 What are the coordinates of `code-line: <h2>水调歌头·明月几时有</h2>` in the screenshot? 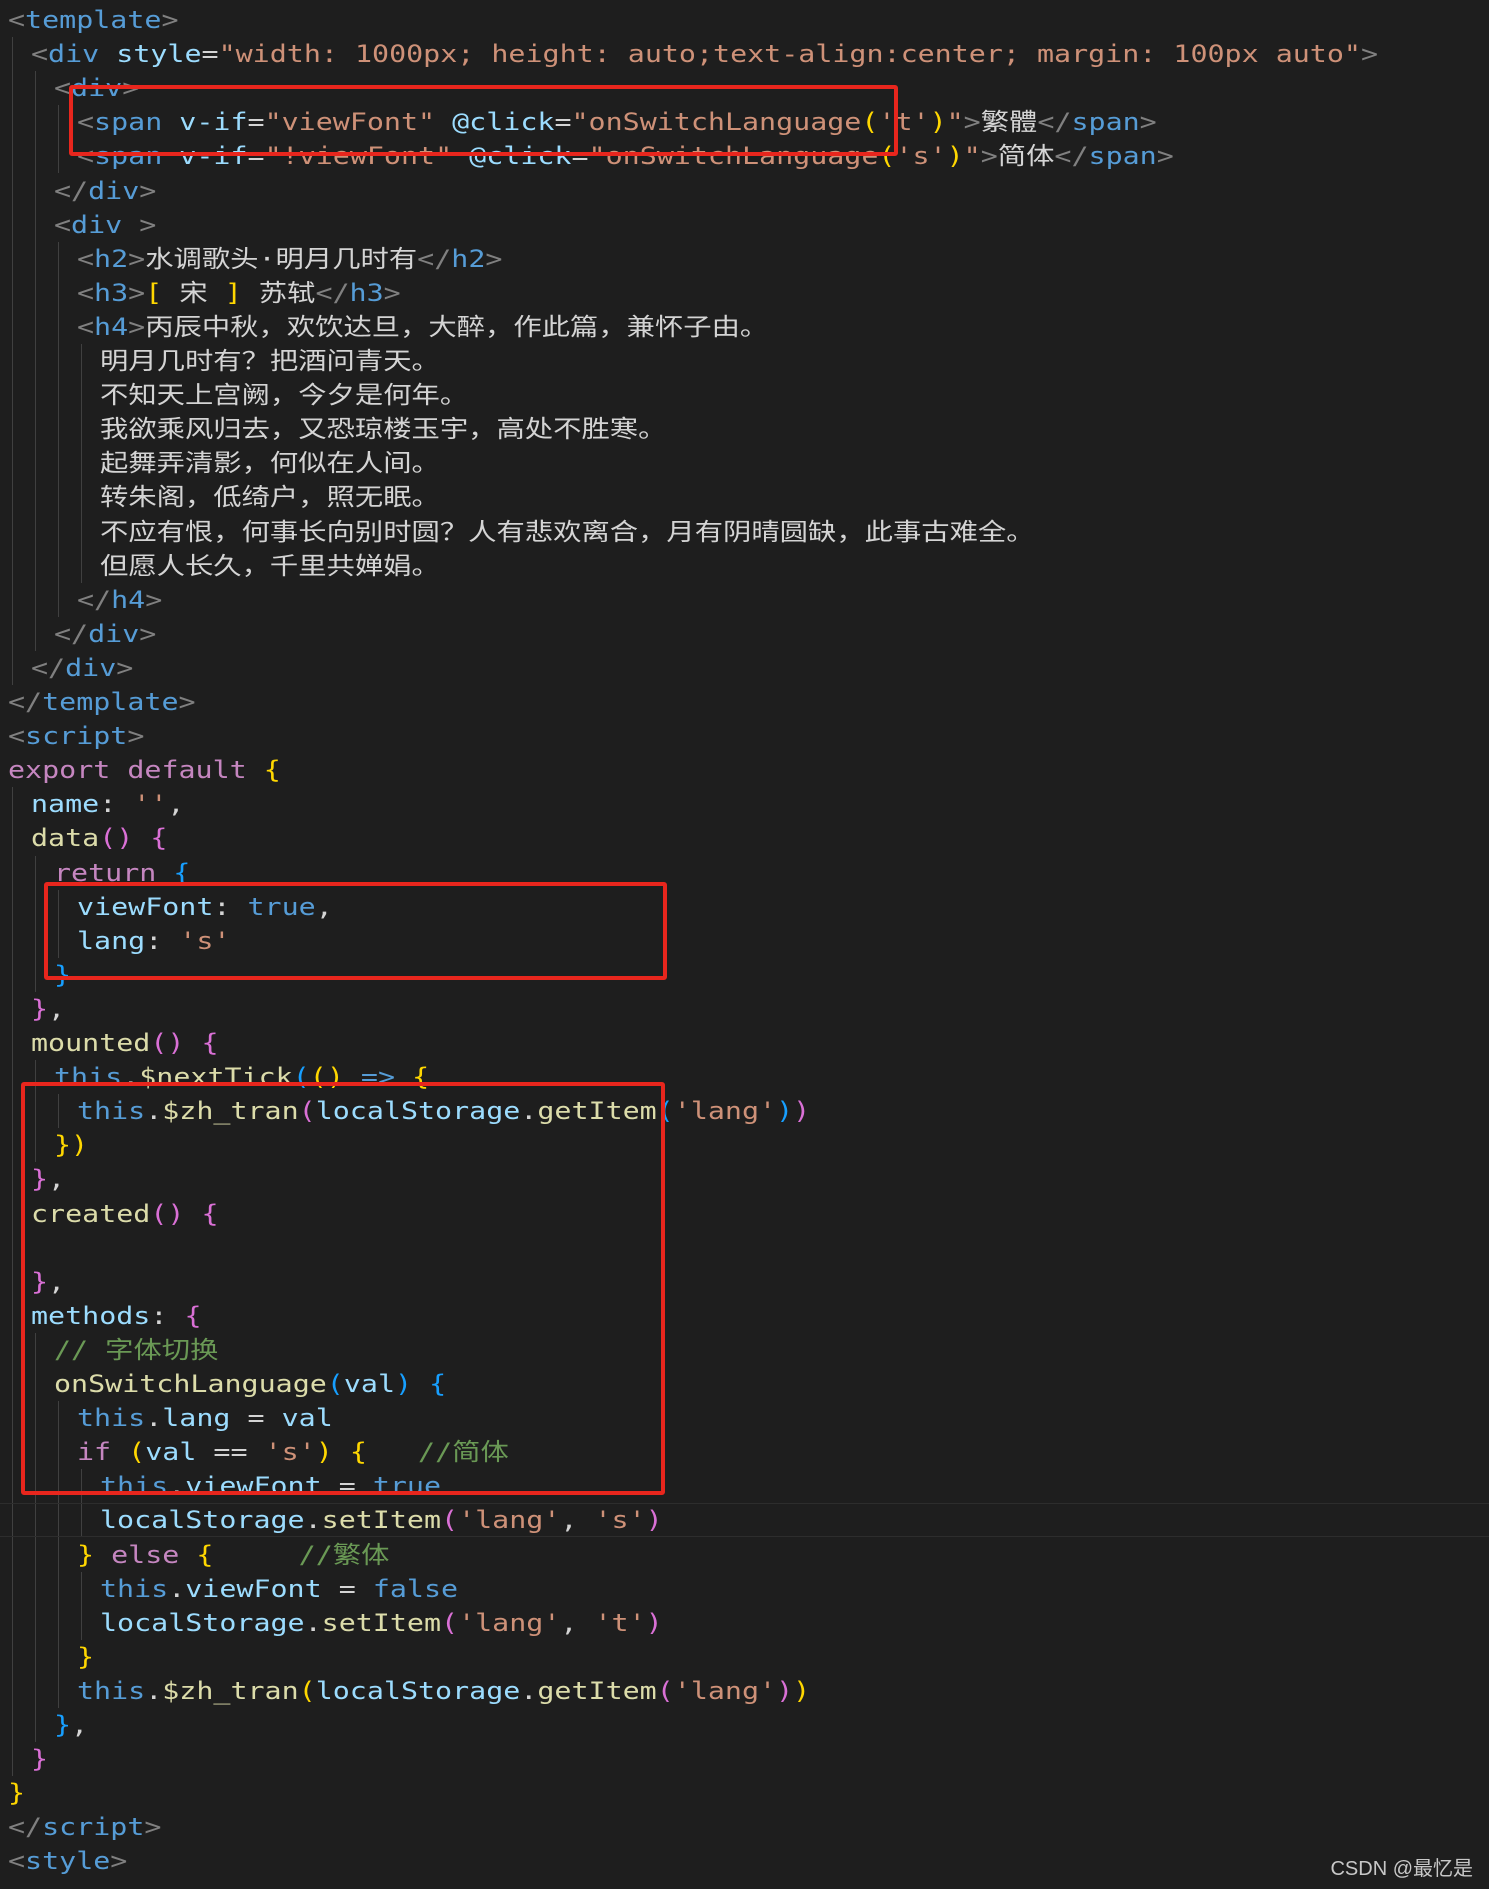 It's located at (289, 259).